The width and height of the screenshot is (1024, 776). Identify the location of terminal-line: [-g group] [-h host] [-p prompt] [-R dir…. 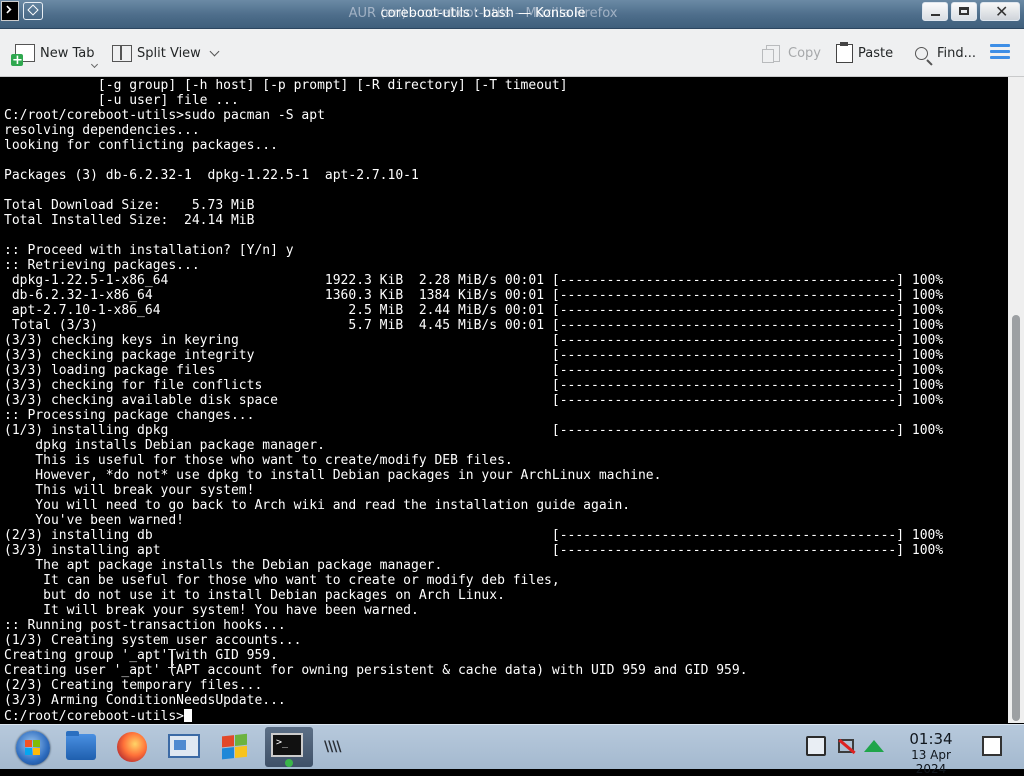
(286, 85).